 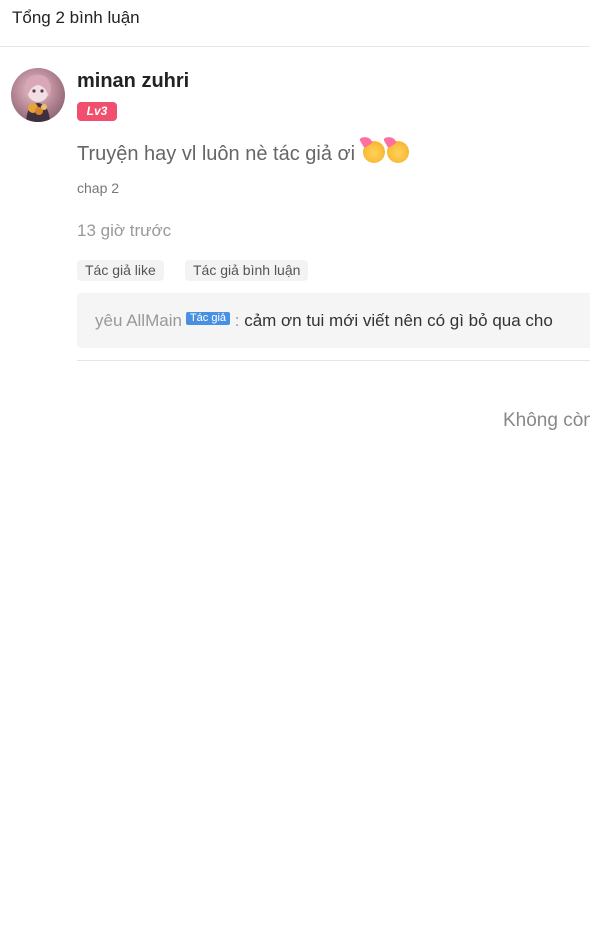 I want to click on comment-count-title: Tổng 2 bình luận, so click(x=76, y=17).